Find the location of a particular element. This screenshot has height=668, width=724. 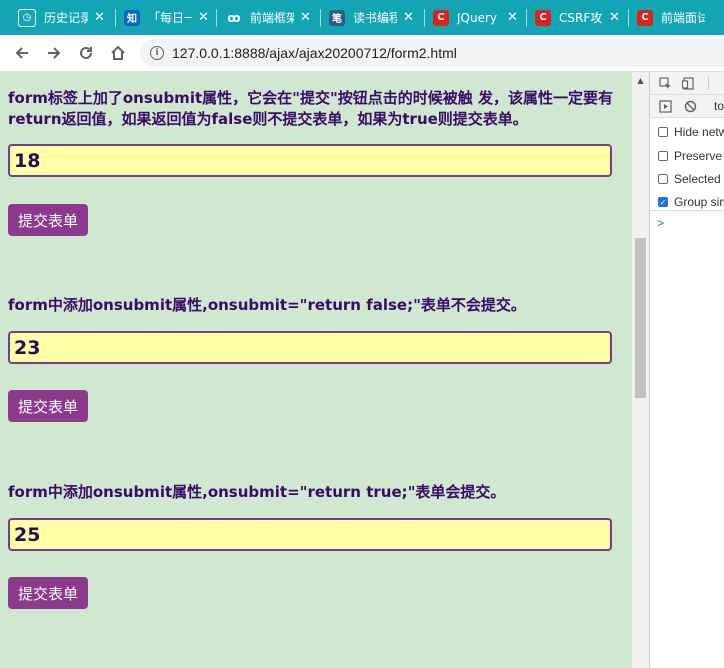

devtools-toolbar is located at coordinates (687, 83).